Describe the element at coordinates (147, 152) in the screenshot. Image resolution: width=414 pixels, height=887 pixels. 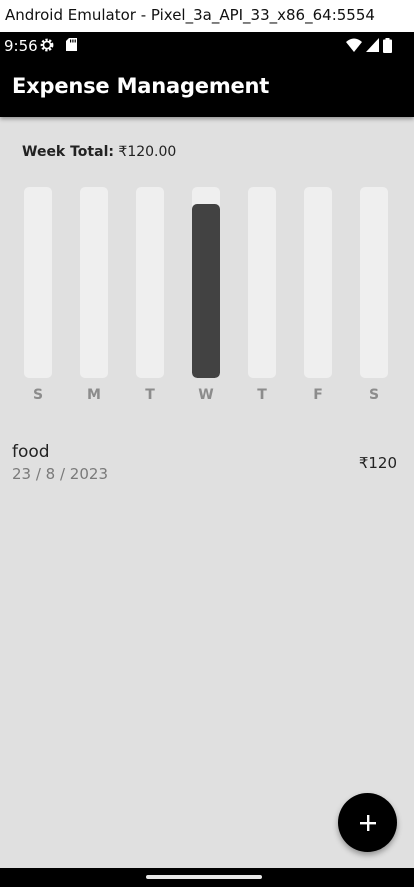
I see `week-total-value: ₹120.00` at that location.